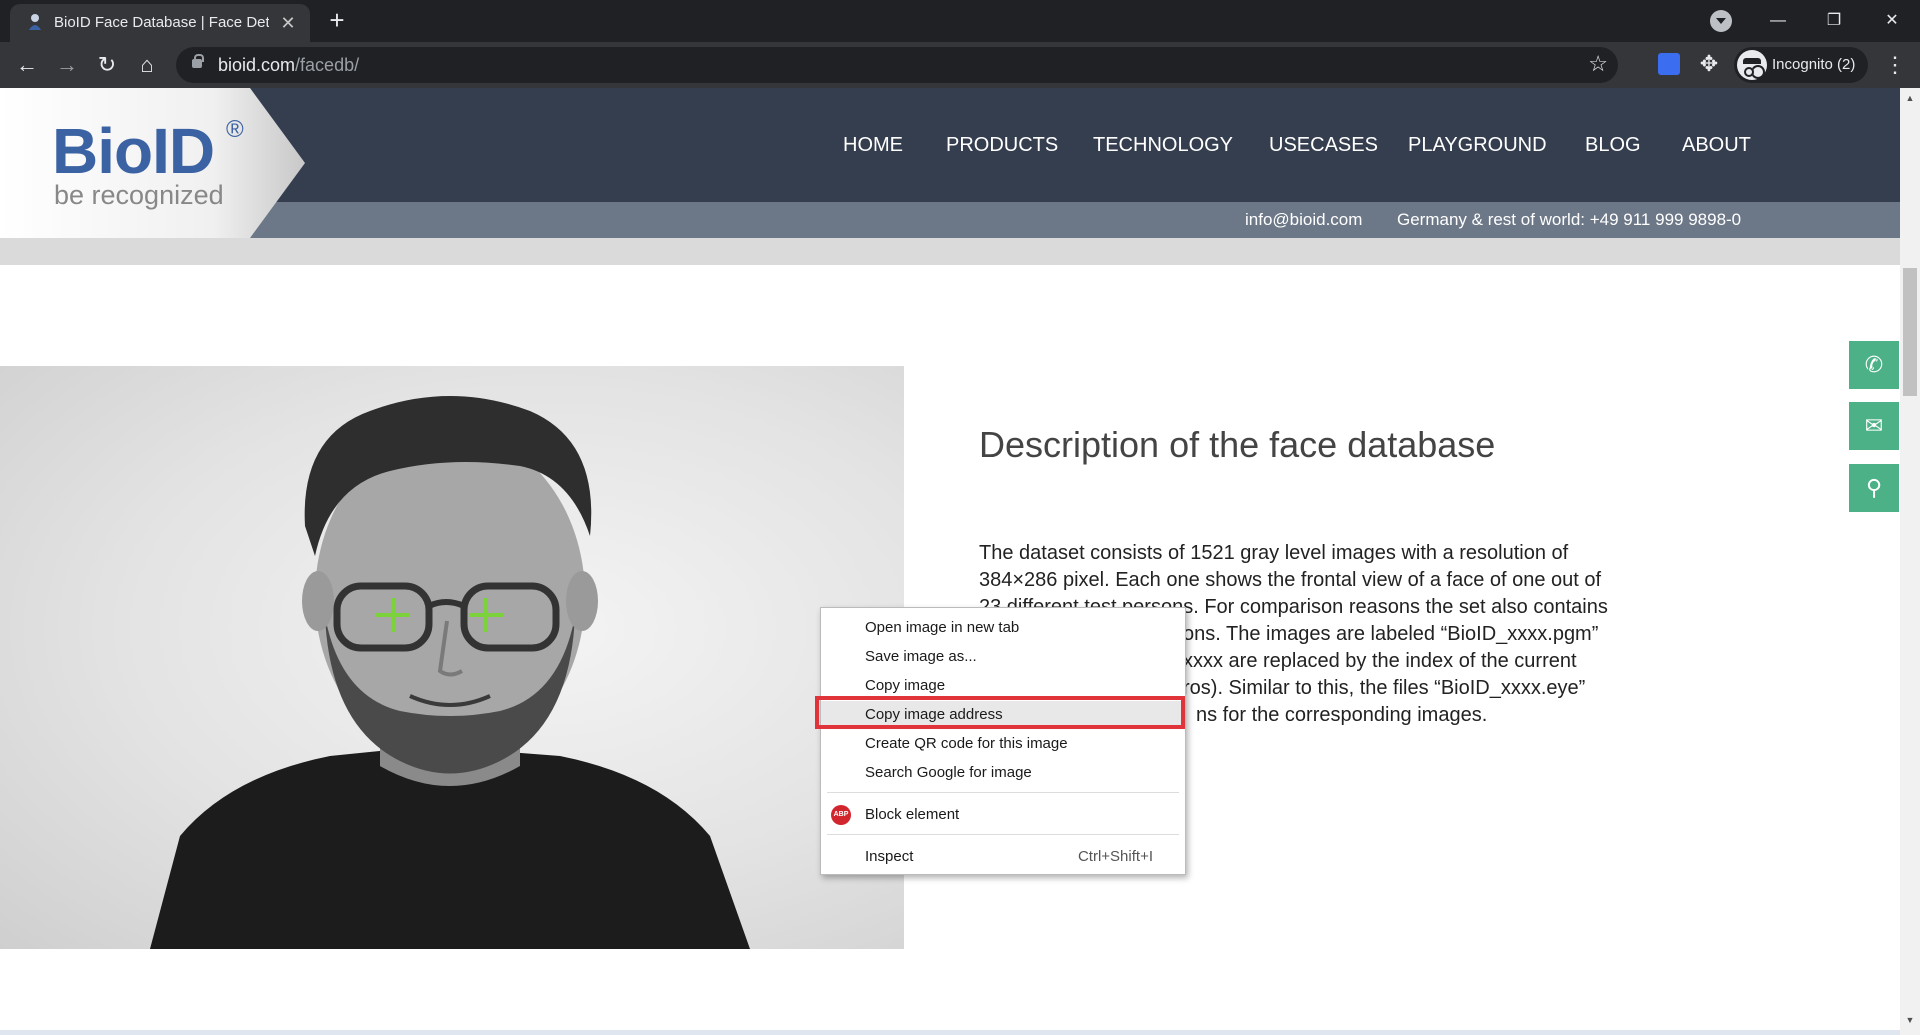 The image size is (1920, 1035). What do you see at coordinates (950, 251) in the screenshot?
I see `header-divider` at bounding box center [950, 251].